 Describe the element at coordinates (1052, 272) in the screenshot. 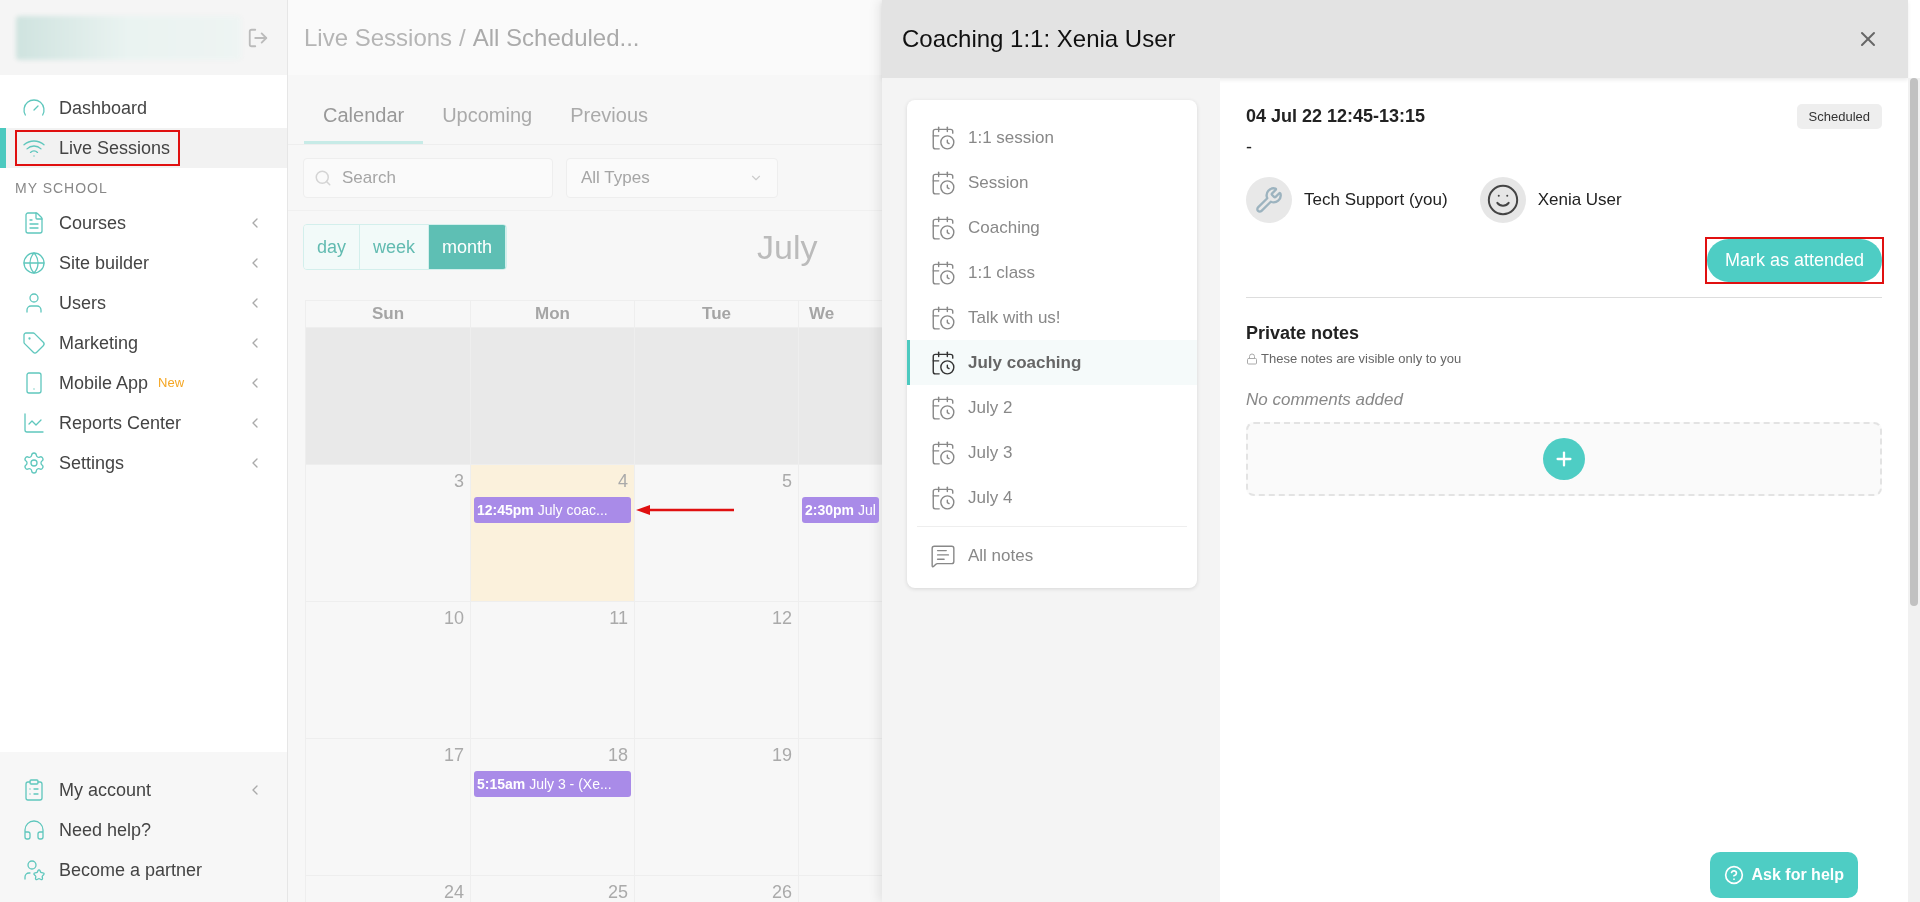

I see `session-item: 1:1 class` at that location.